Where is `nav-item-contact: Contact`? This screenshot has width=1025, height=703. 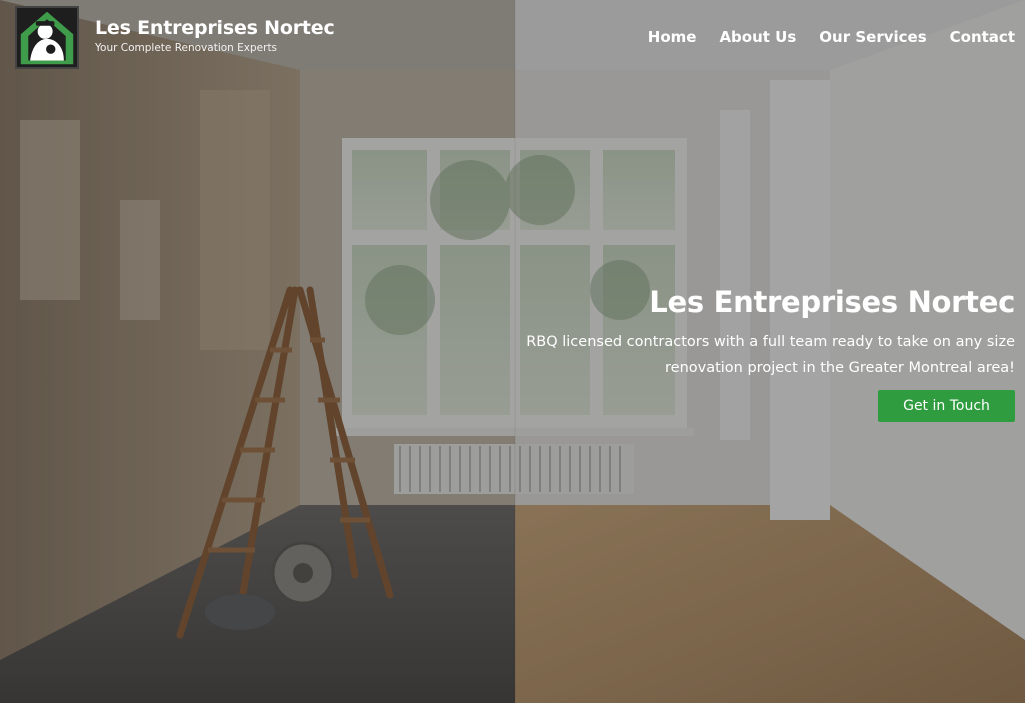
nav-item-contact: Contact is located at coordinates (982, 37).